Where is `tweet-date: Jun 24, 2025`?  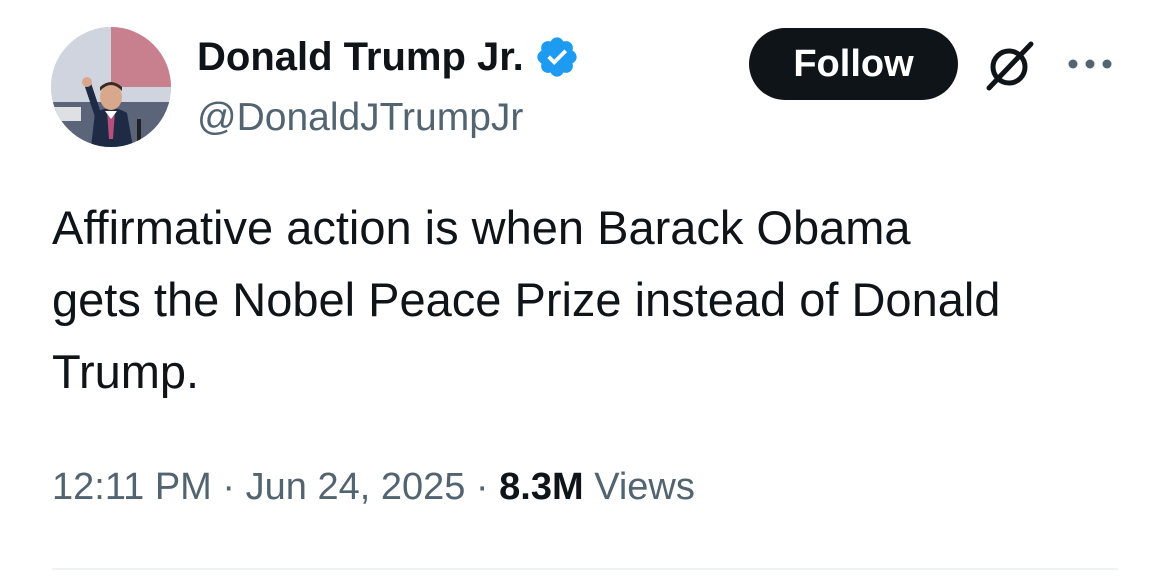 tweet-date: Jun 24, 2025 is located at coordinates (356, 487).